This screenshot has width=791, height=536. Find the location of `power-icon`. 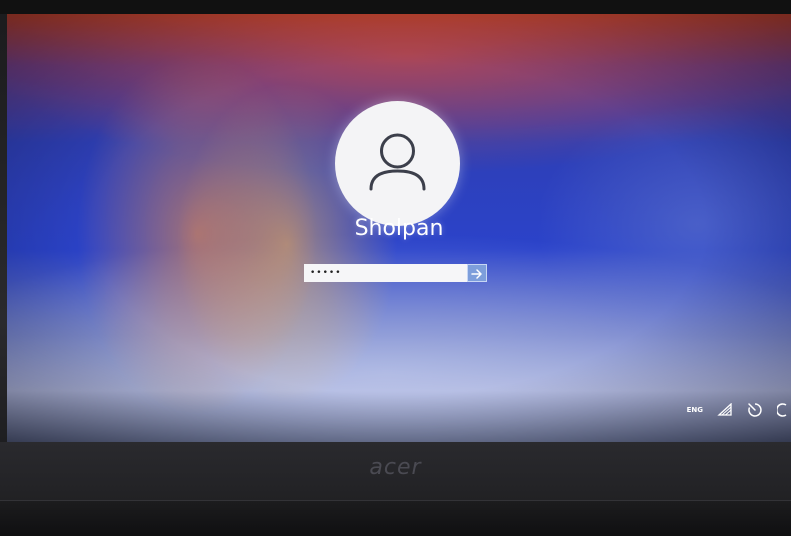

power-icon is located at coordinates (783, 410).